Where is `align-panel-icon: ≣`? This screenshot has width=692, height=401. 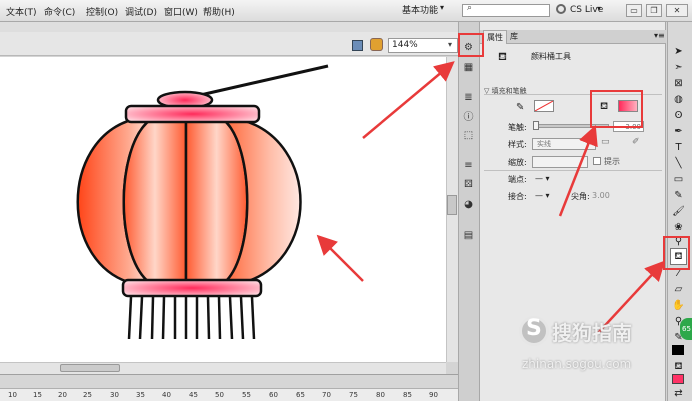
align-panel-icon: ≣ is located at coordinates (468, 97).